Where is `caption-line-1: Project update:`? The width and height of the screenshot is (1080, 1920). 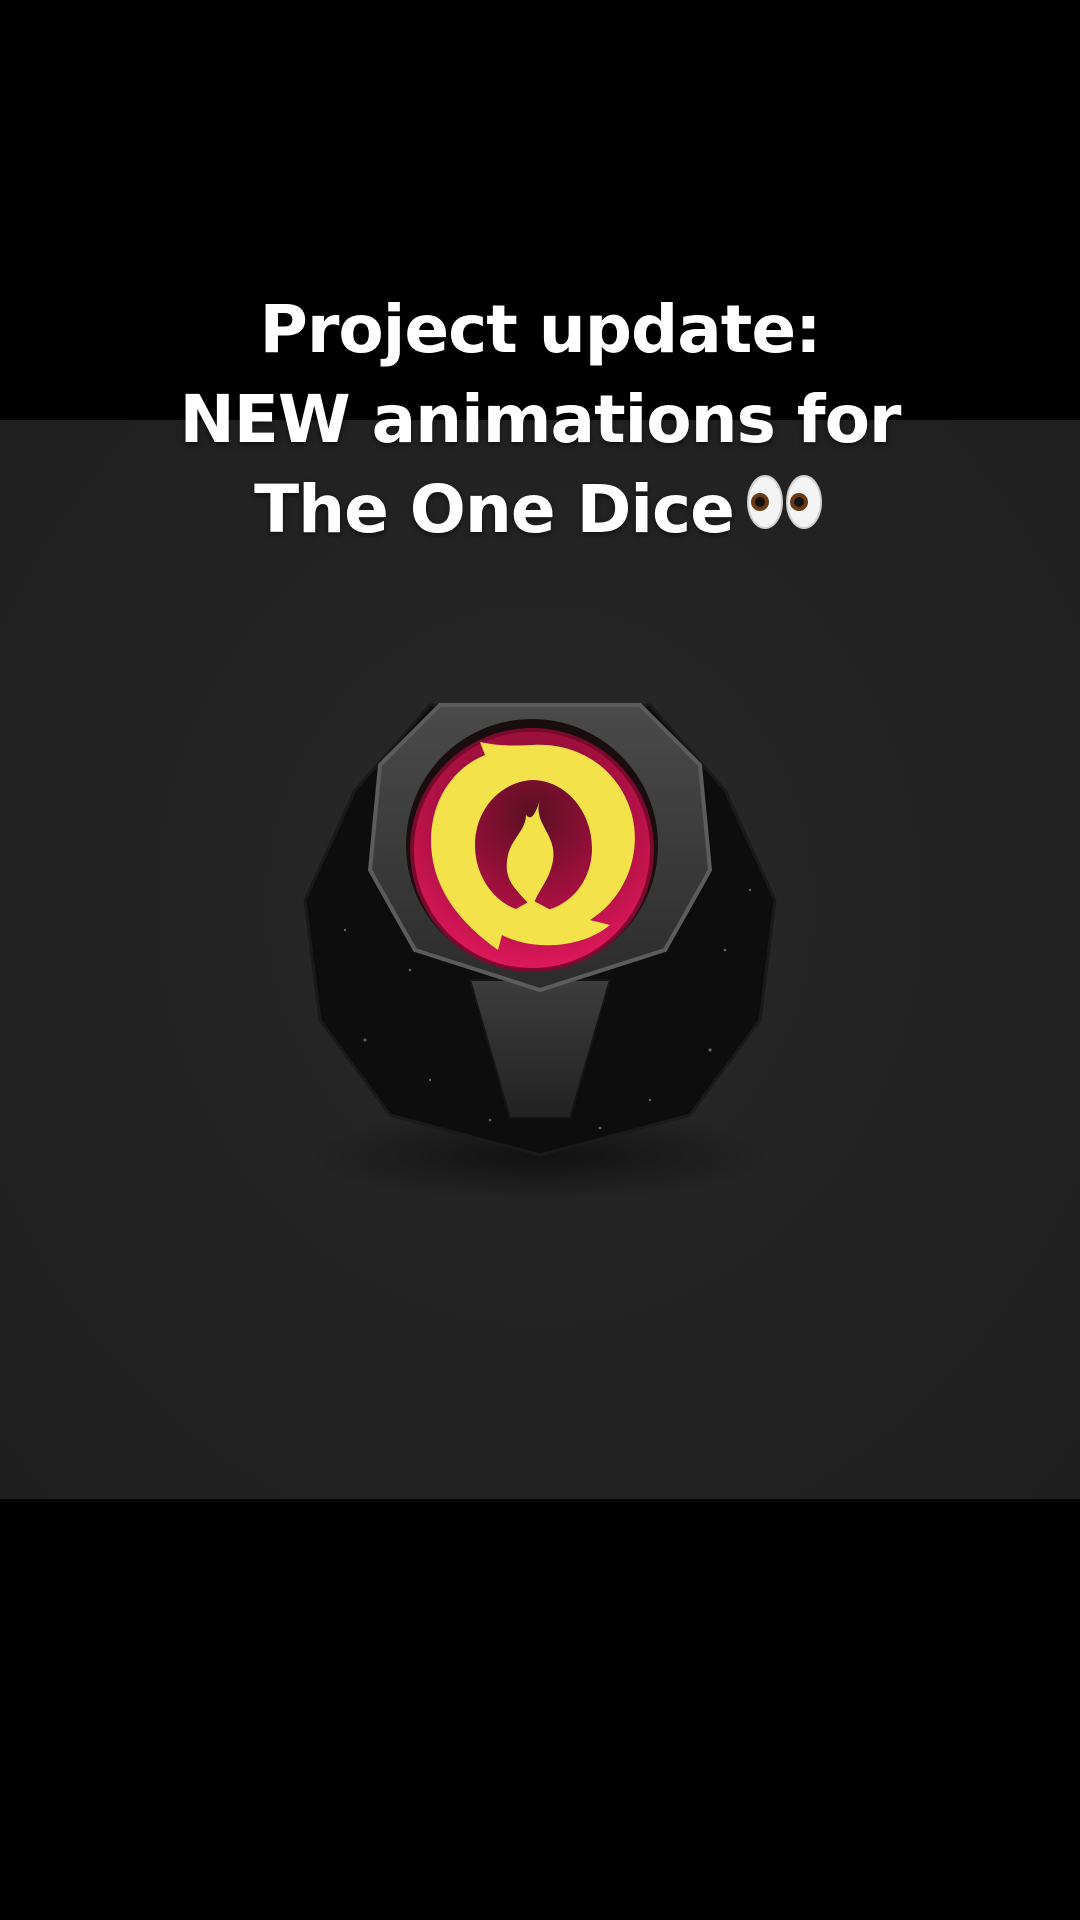 caption-line-1: Project update: is located at coordinates (540, 329).